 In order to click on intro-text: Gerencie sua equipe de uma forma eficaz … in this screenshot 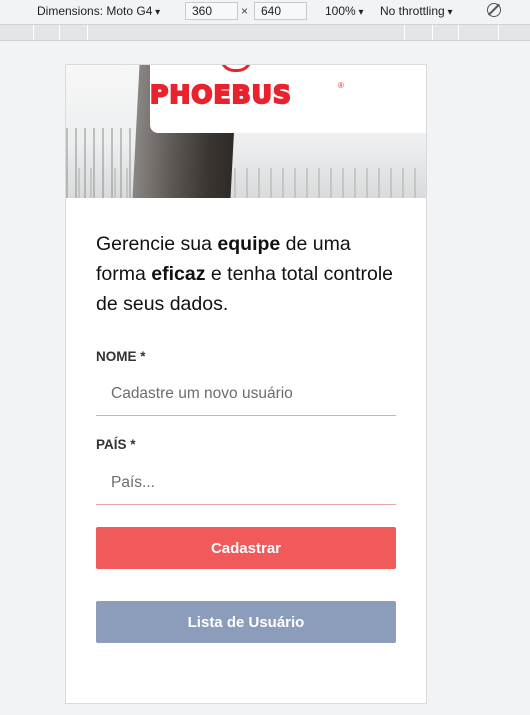, I will do `click(246, 274)`.